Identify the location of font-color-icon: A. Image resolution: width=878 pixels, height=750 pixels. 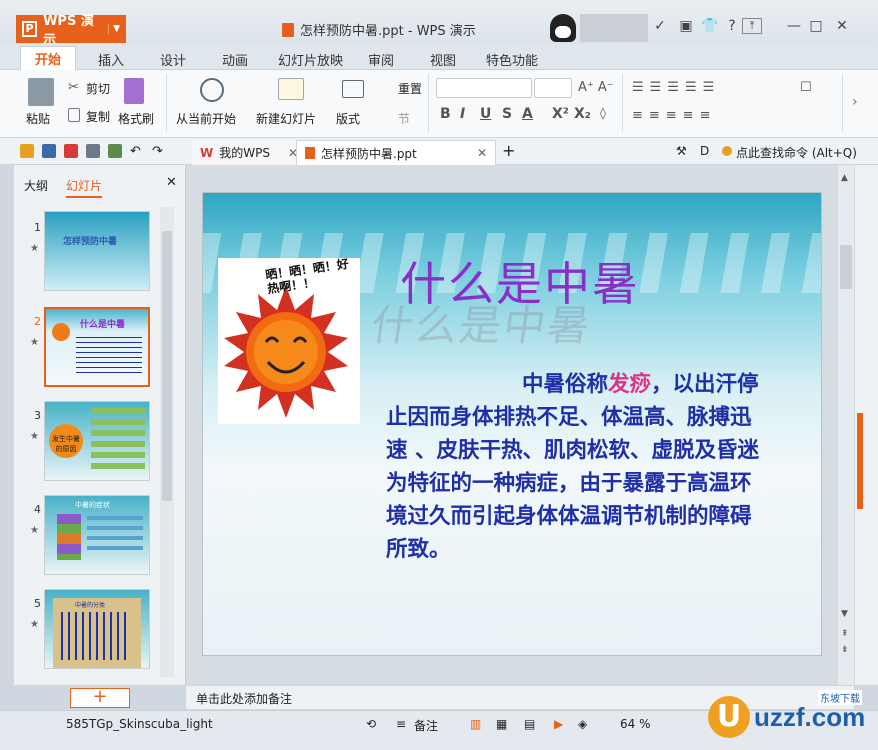
(527, 114).